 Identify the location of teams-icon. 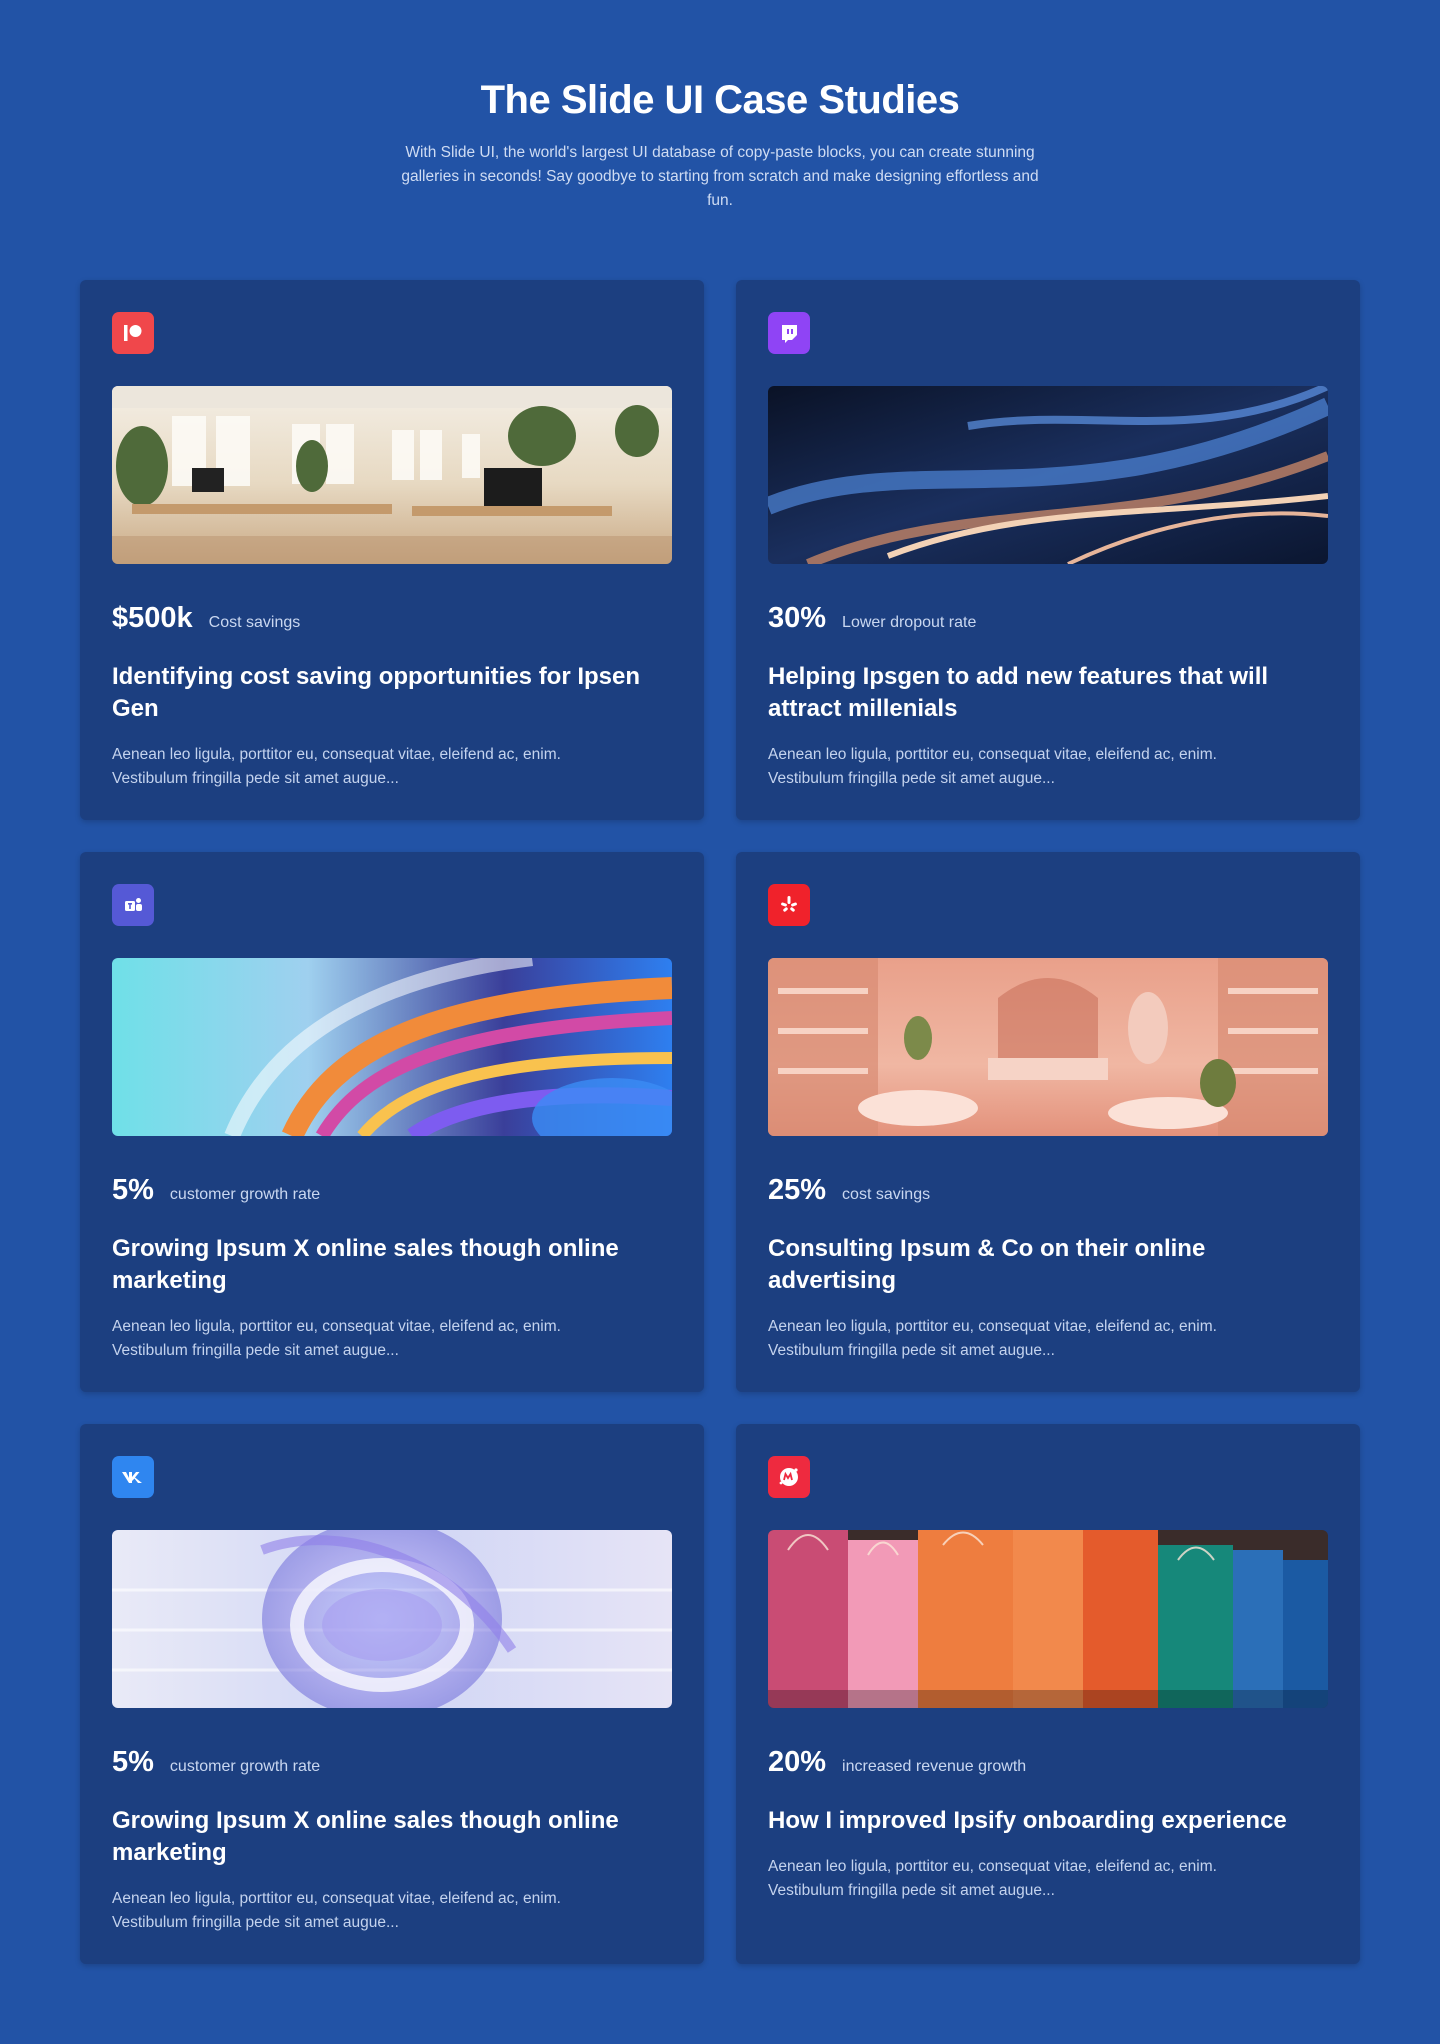
(133, 905).